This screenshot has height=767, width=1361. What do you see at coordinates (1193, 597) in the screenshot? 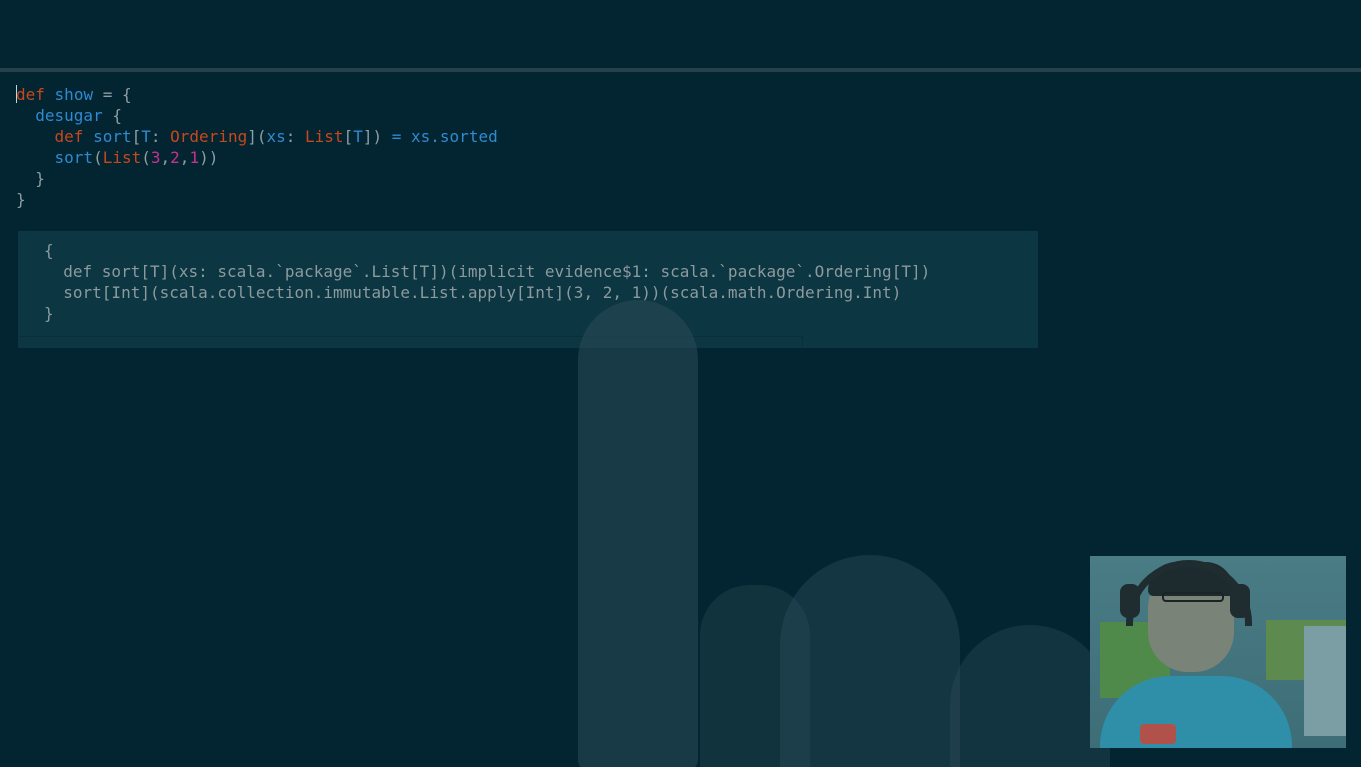
I see `webcam-person-glasses` at bounding box center [1193, 597].